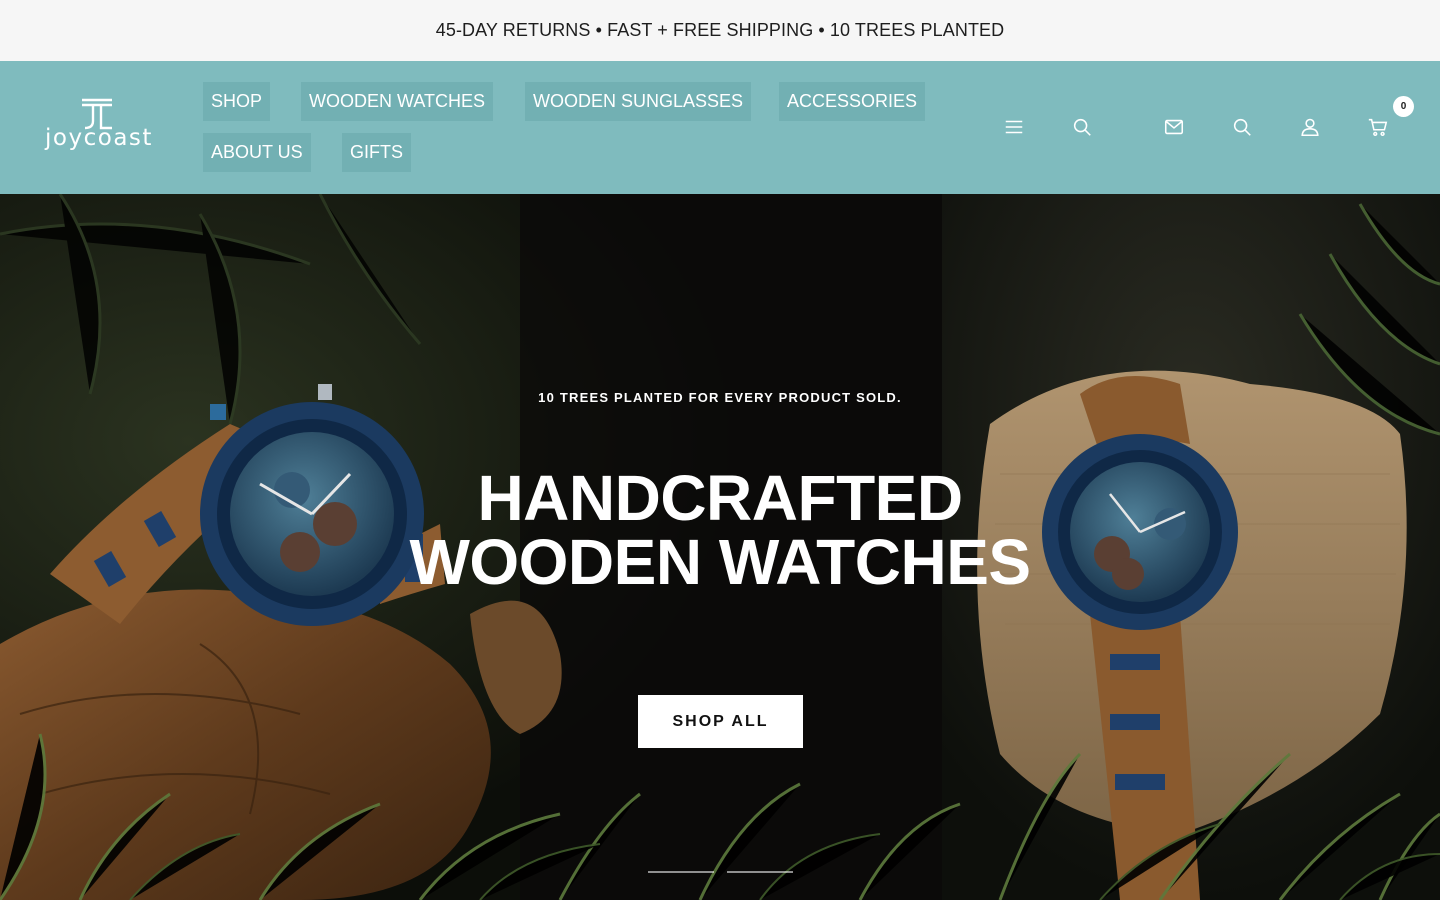 This screenshot has width=1440, height=900. What do you see at coordinates (1014, 127) in the screenshot?
I see `menu-icon` at bounding box center [1014, 127].